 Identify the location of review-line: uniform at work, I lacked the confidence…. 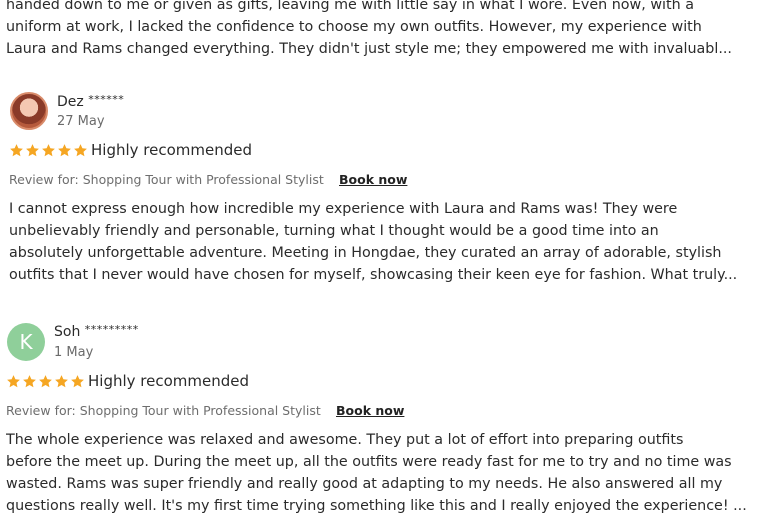
(354, 27).